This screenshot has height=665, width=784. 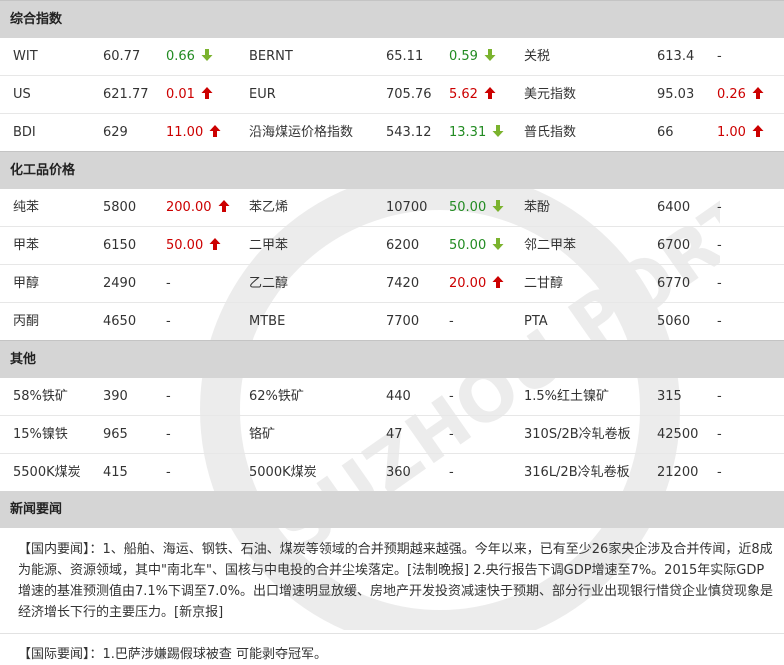 I want to click on item-value: 6200, so click(x=403, y=245).